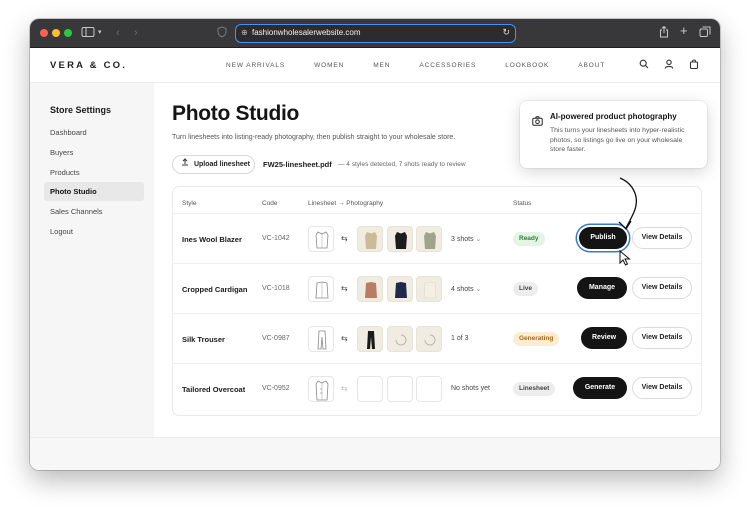 This screenshot has height=510, width=750. What do you see at coordinates (375, 453) in the screenshot?
I see `page-footer-area` at bounding box center [375, 453].